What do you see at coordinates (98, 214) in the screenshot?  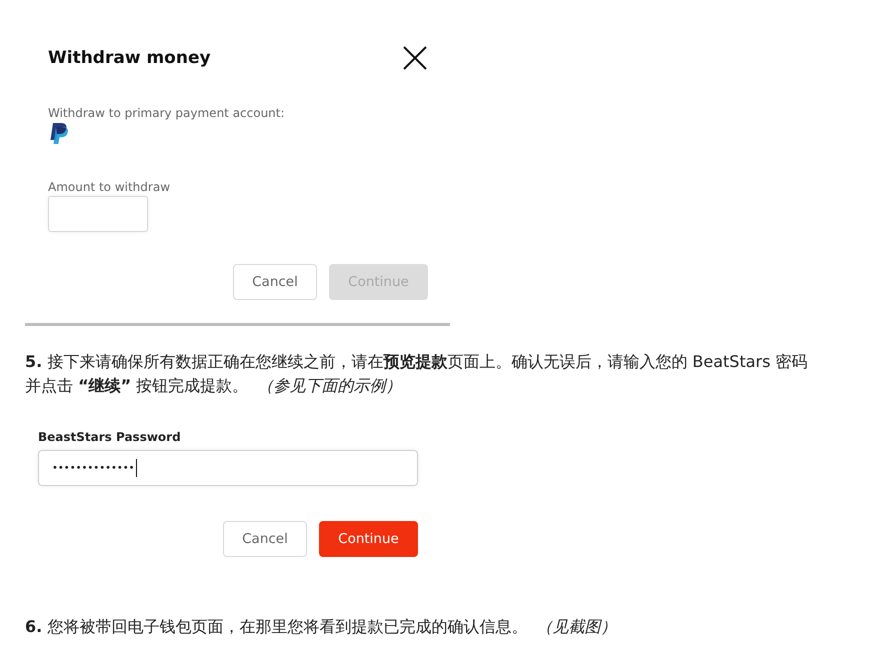 I see `amount-input-field` at bounding box center [98, 214].